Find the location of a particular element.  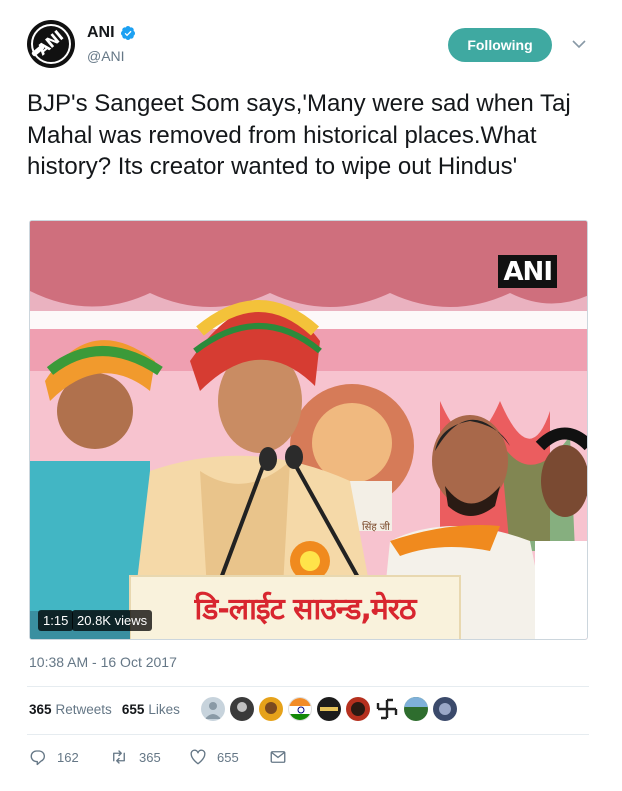

retweet-icon is located at coordinates (119, 757).